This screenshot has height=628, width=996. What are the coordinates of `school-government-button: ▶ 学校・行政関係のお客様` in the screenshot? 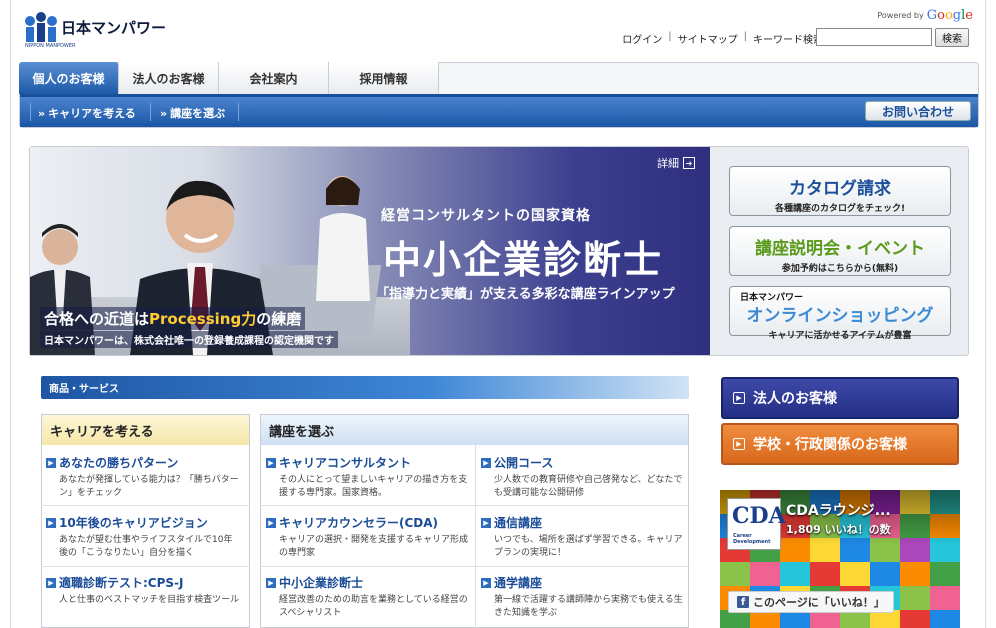 It's located at (840, 444).